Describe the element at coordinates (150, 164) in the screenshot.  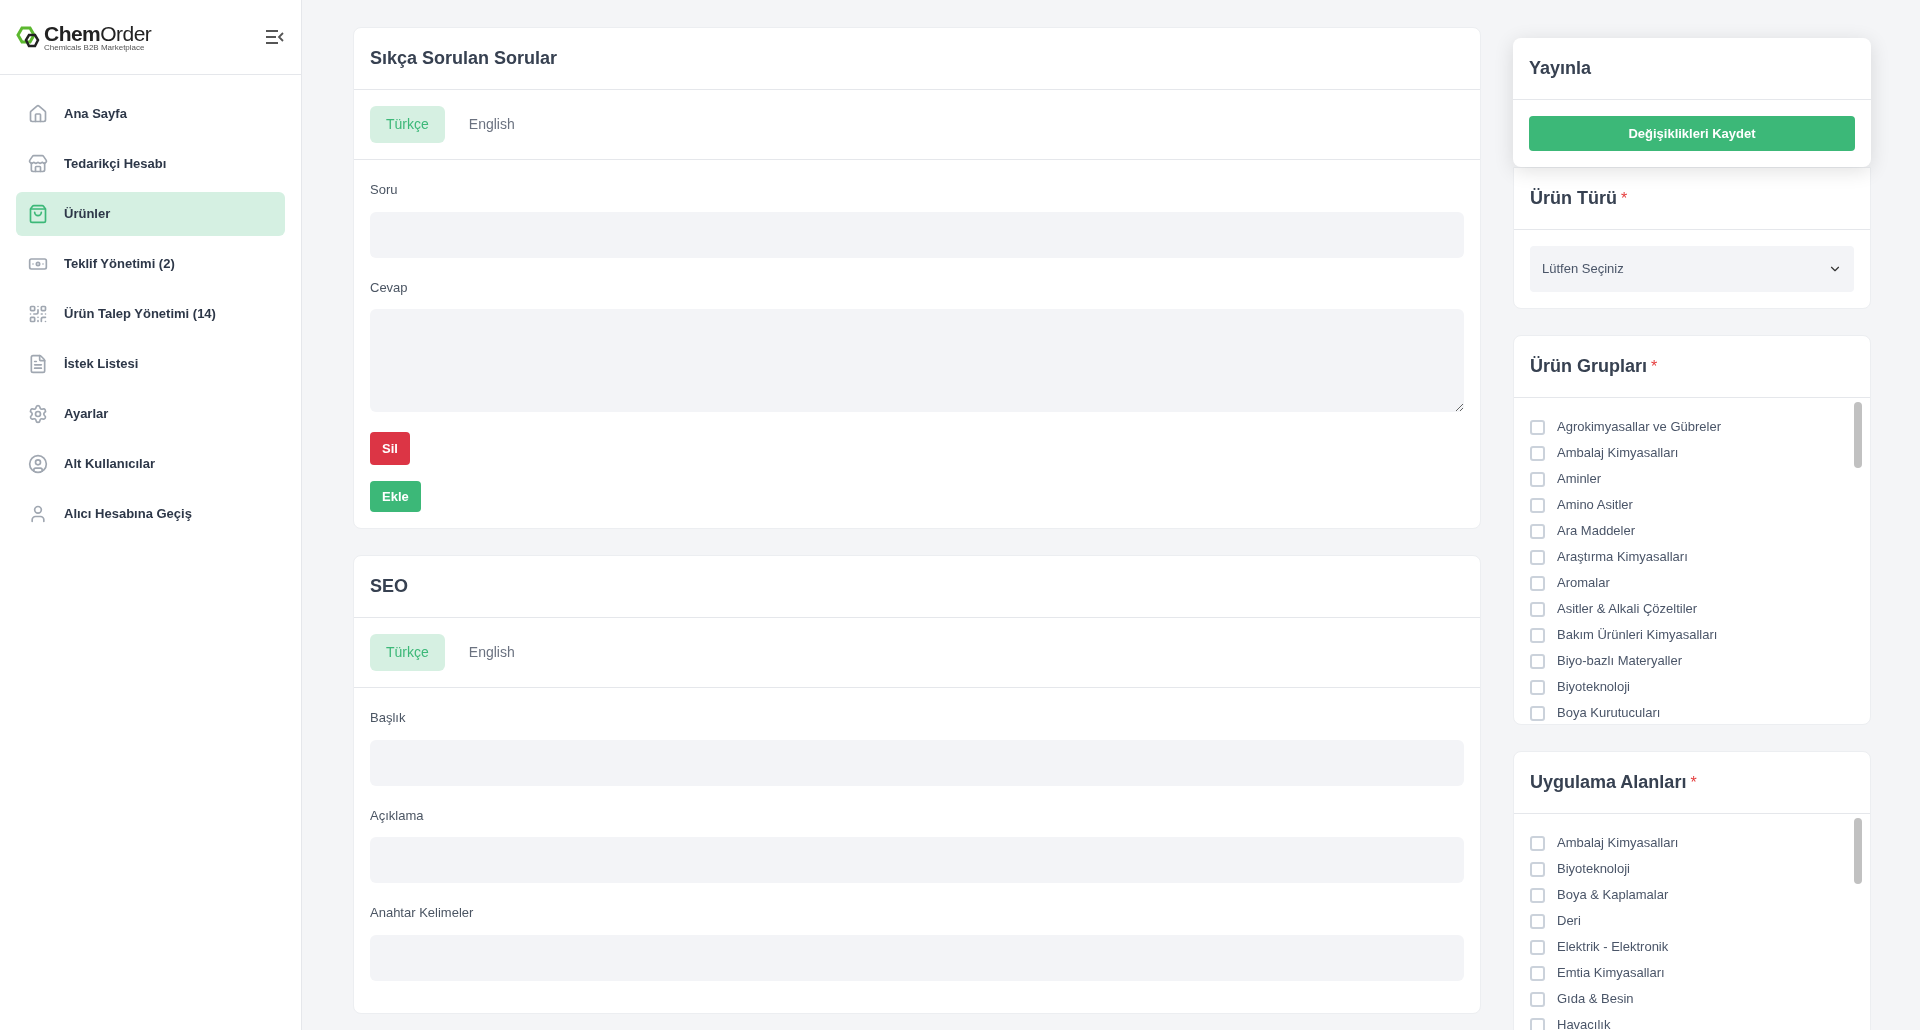
I see `sidebar-item: Tedarikçi Hesabı` at that location.